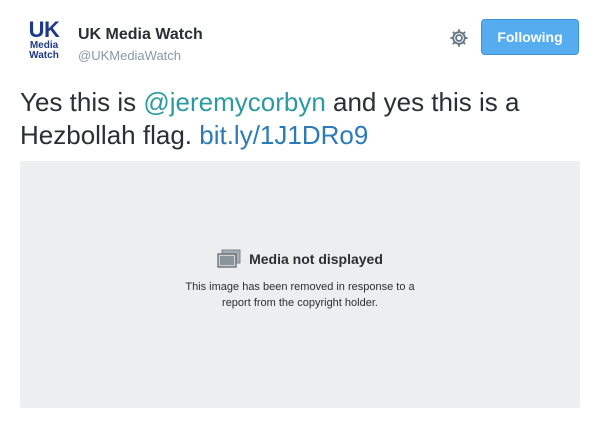  I want to click on author-handle: @UKMediaWatch, so click(129, 55).